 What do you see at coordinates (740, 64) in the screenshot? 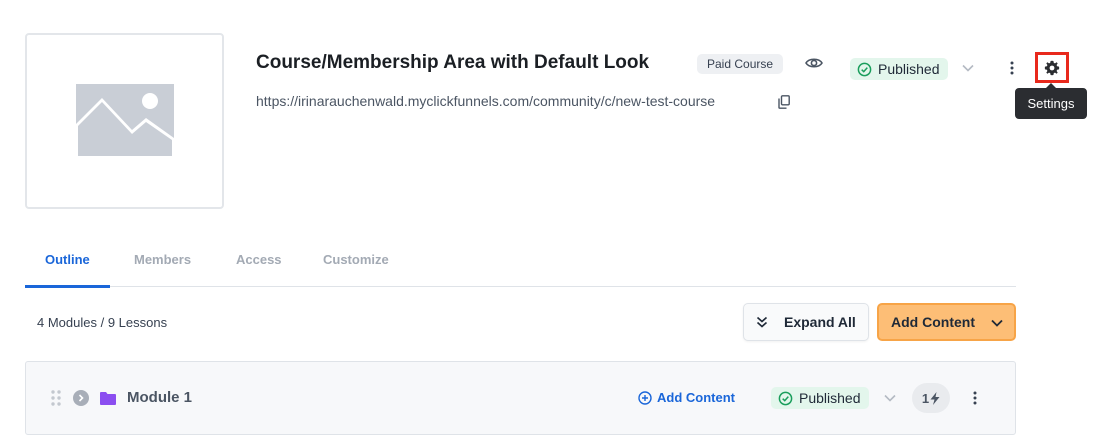
I see `course-type-badge: Paid Course` at bounding box center [740, 64].